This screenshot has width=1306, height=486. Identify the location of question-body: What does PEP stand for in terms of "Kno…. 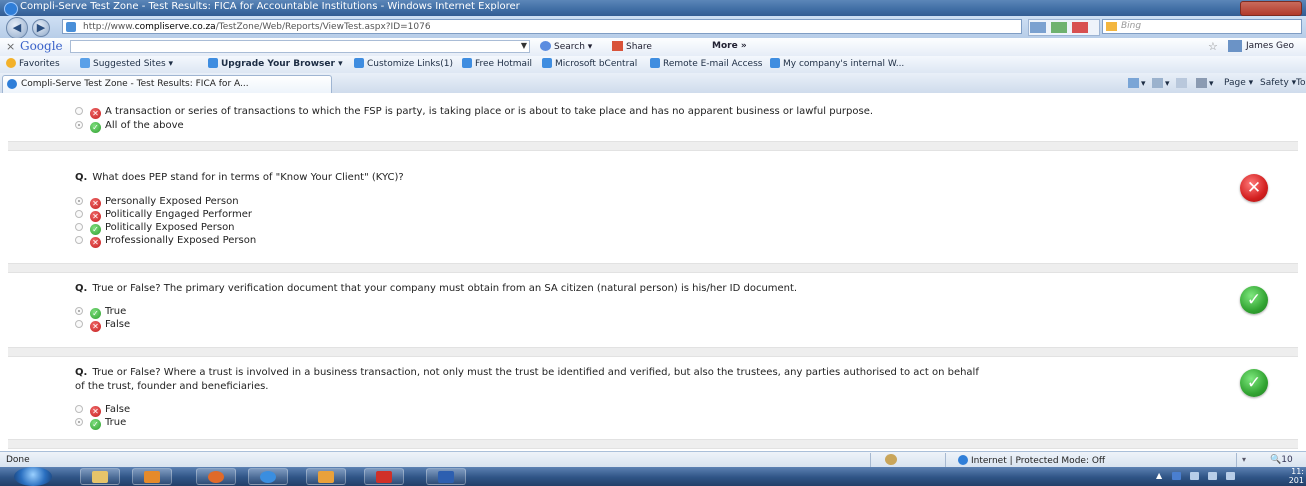
(248, 177).